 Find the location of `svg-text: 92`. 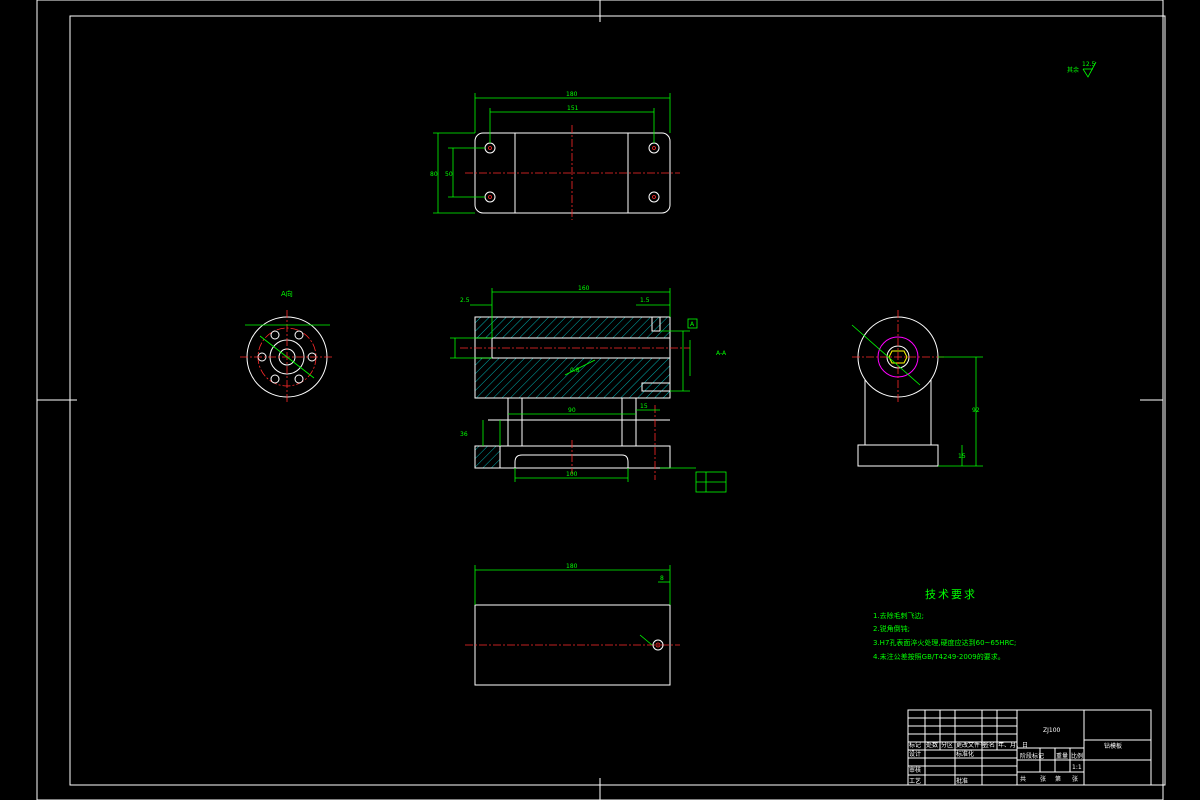

svg-text: 92 is located at coordinates (976, 410).